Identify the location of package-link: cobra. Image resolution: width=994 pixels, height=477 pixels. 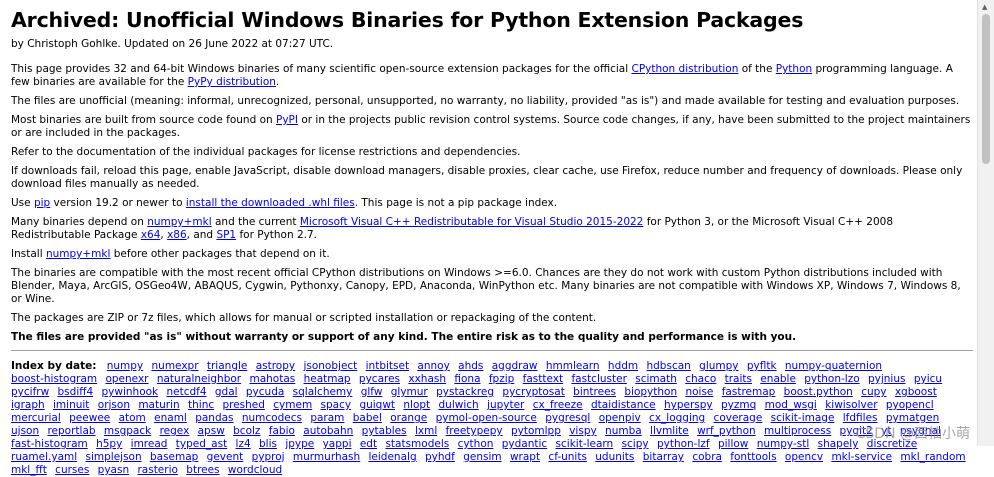
(707, 457).